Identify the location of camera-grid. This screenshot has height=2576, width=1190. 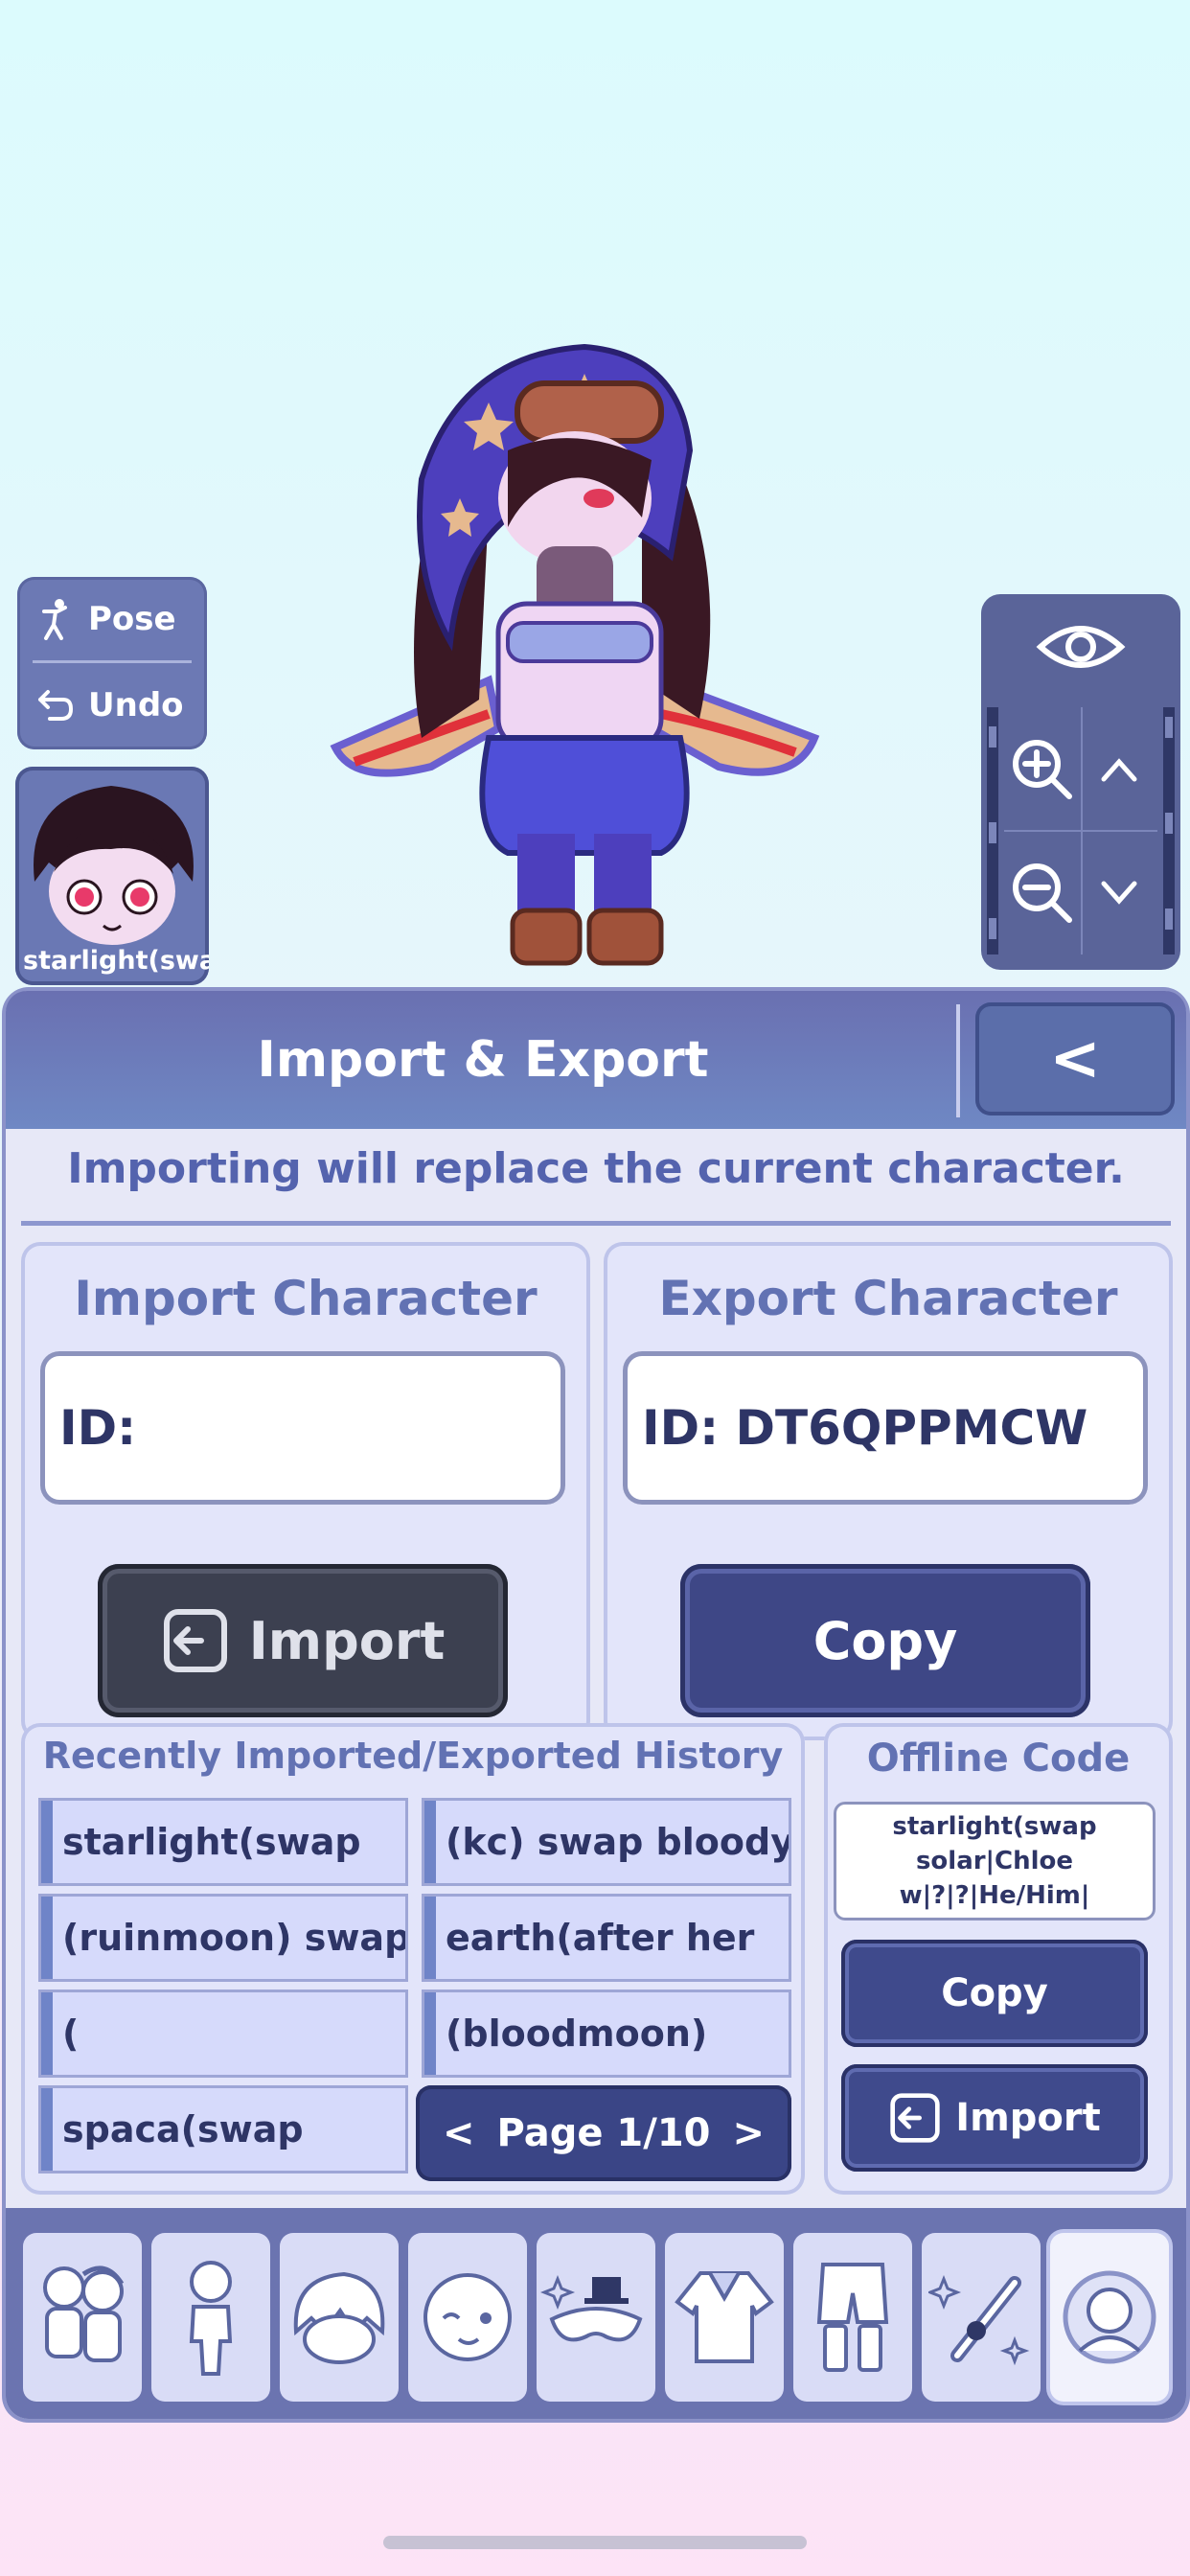
(1080, 830).